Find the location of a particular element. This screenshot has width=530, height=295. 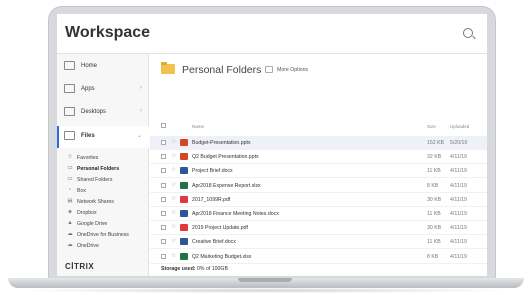

column-header-size: Size is located at coordinates (431, 126).